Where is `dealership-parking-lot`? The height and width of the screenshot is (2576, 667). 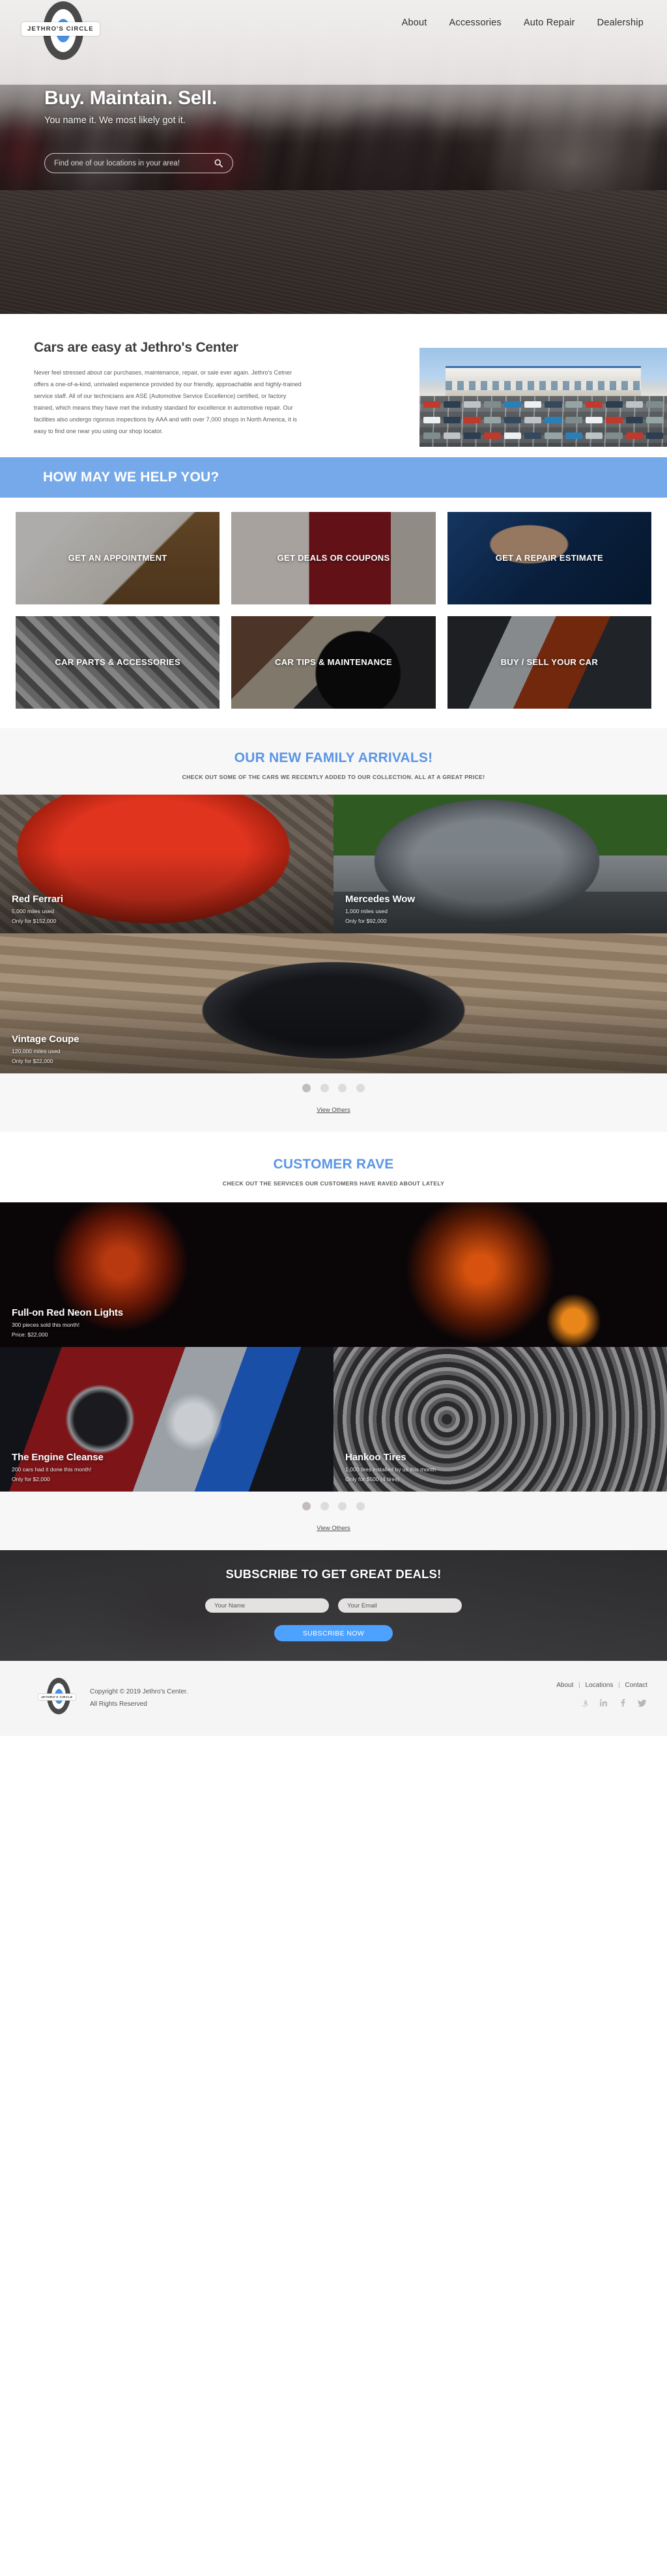
dealership-parking-lot is located at coordinates (543, 421).